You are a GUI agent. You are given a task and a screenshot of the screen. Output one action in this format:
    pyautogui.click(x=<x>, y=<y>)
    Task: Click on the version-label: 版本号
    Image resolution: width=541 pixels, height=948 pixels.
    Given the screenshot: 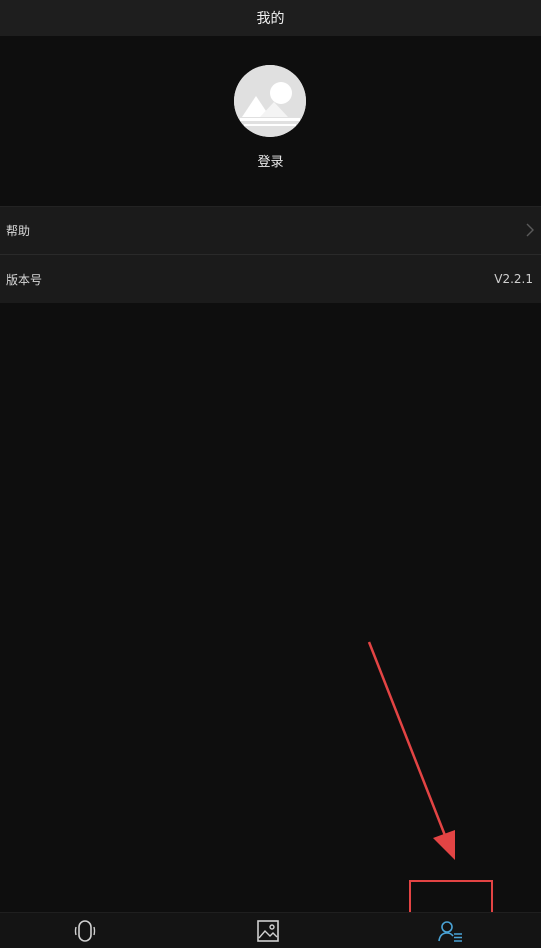 What is the action you would take?
    pyautogui.click(x=24, y=279)
    